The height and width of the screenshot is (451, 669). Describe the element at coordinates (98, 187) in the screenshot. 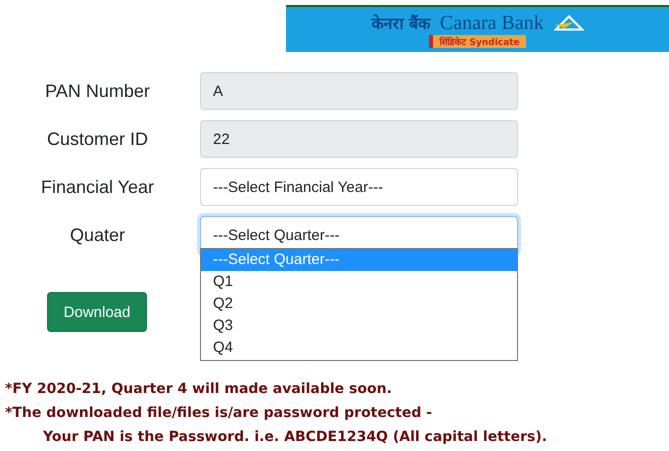

I see `field-label: Financial Year` at that location.